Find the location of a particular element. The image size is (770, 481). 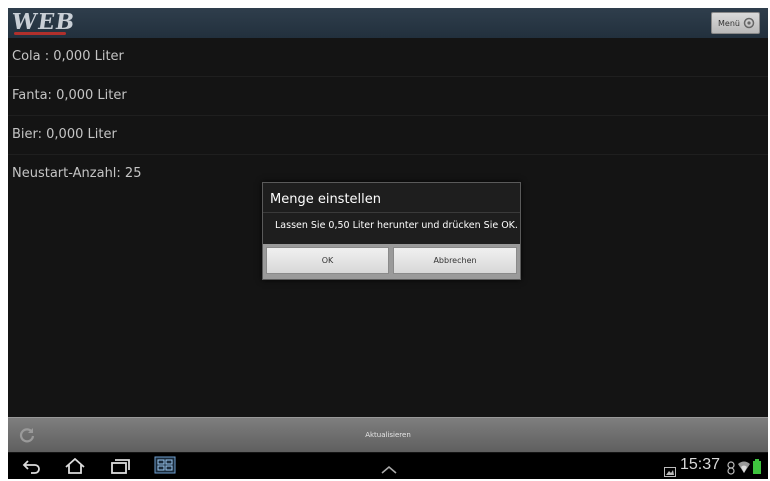

cancel-button: Abbrechen is located at coordinates (455, 260).